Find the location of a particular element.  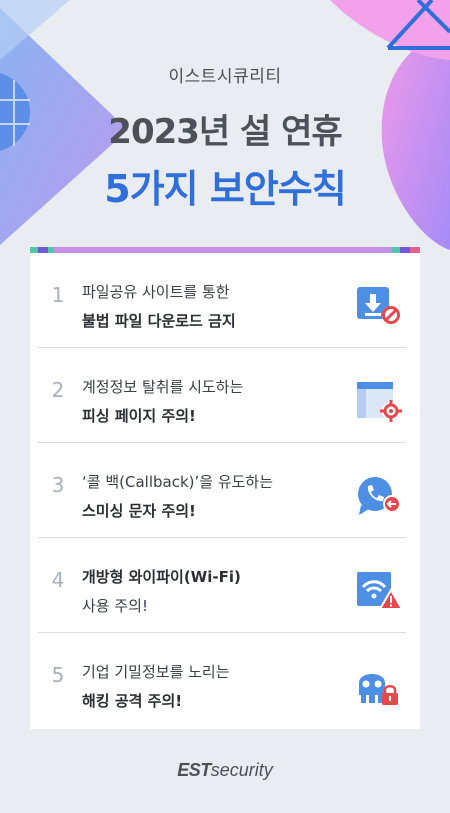

rule-text-line-1: ‘콜 백(Callback)’을 유도하는 is located at coordinates (178, 482).